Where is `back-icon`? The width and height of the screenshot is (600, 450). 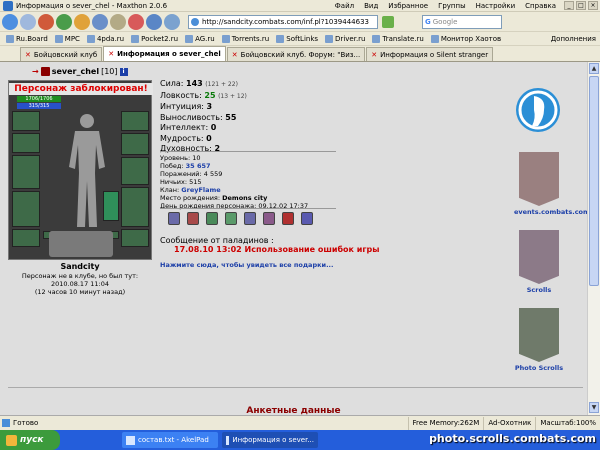 back-icon is located at coordinates (10, 21).